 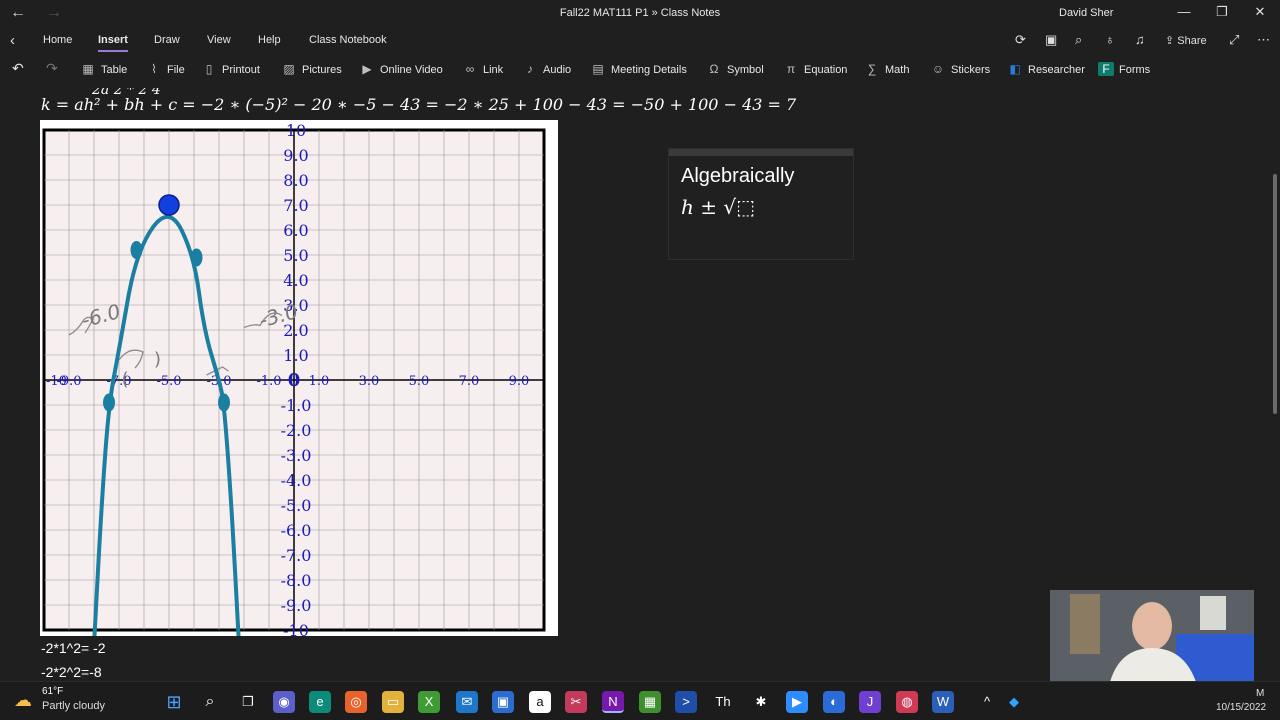 What do you see at coordinates (791, 69) in the screenshot?
I see `pi-icon: π` at bounding box center [791, 69].